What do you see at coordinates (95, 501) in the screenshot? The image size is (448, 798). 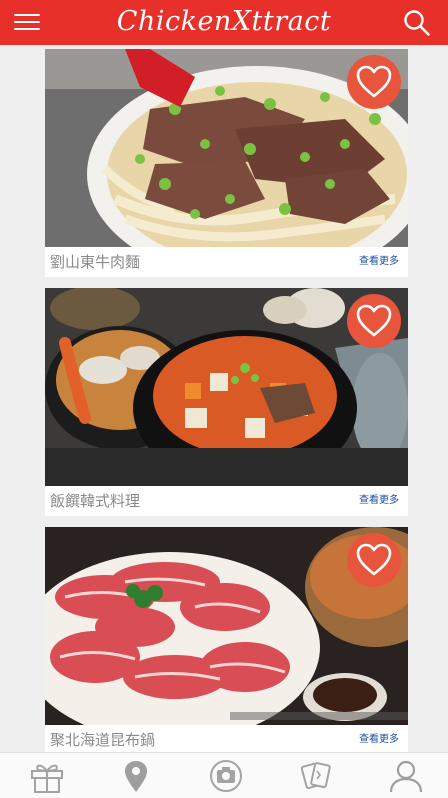 I see `restaurant-name: 飯饌韓式料理` at bounding box center [95, 501].